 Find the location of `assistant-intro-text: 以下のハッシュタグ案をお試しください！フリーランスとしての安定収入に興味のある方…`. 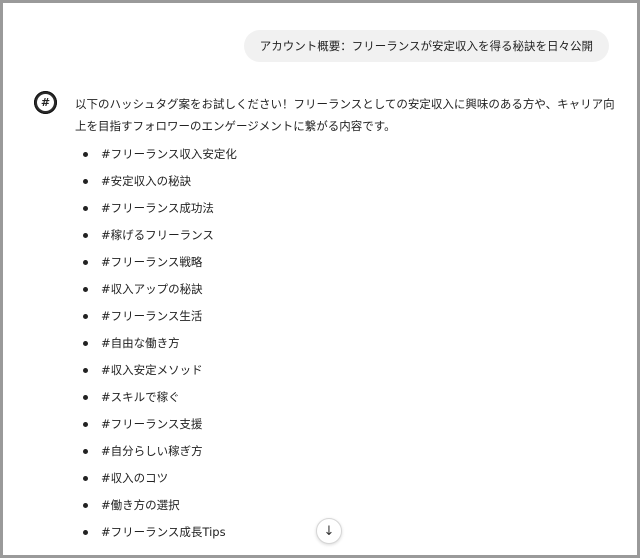

assistant-intro-text: 以下のハッシュタグ案をお試しください！フリーランスとしての安定収入に興味のある方… is located at coordinates (345, 115).